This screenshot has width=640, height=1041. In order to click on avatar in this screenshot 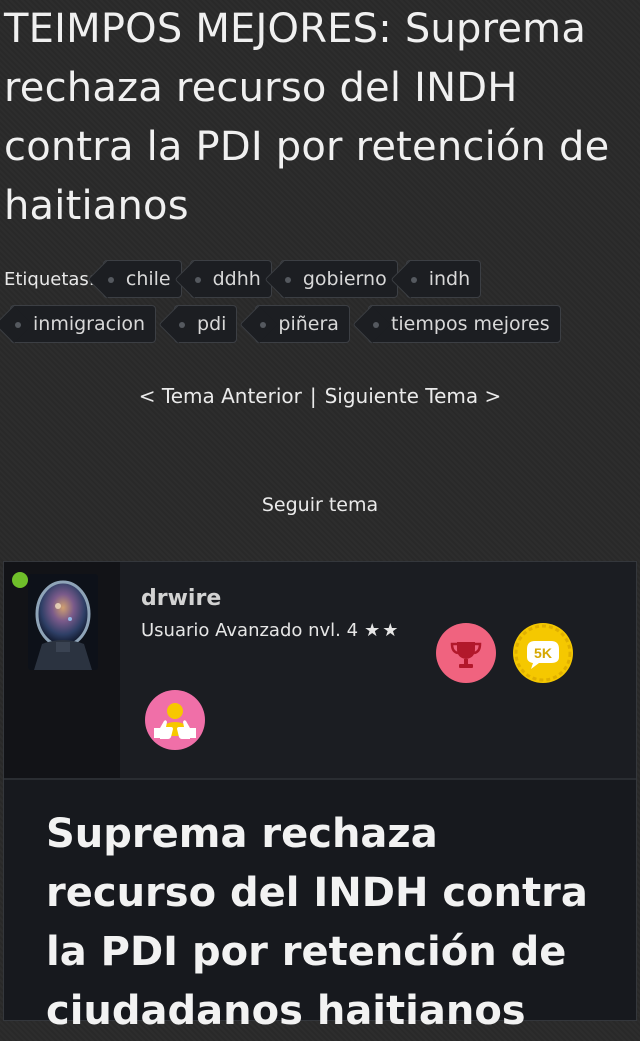, I will do `click(63, 622)`.